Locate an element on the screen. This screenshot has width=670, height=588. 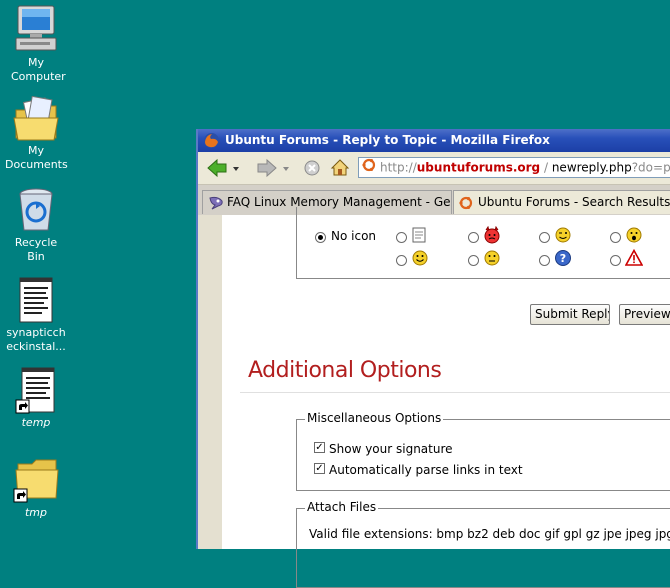
text-file-icon is located at coordinates (36, 300).